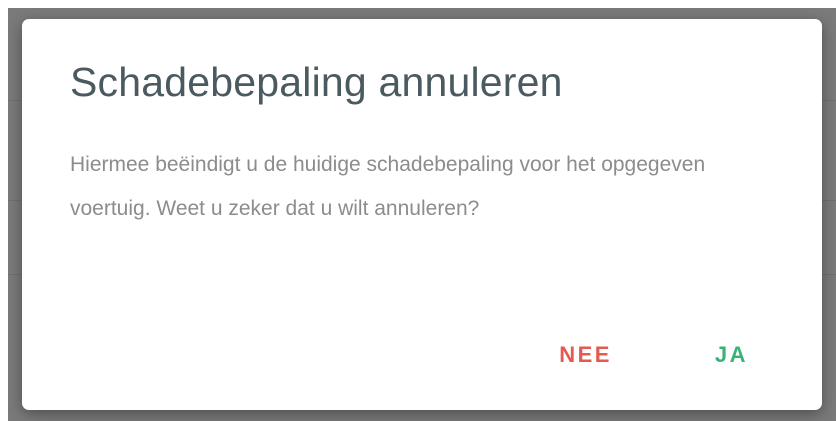 The image size is (836, 421). I want to click on dialog-title: Schadebepaling annuleren, so click(316, 82).